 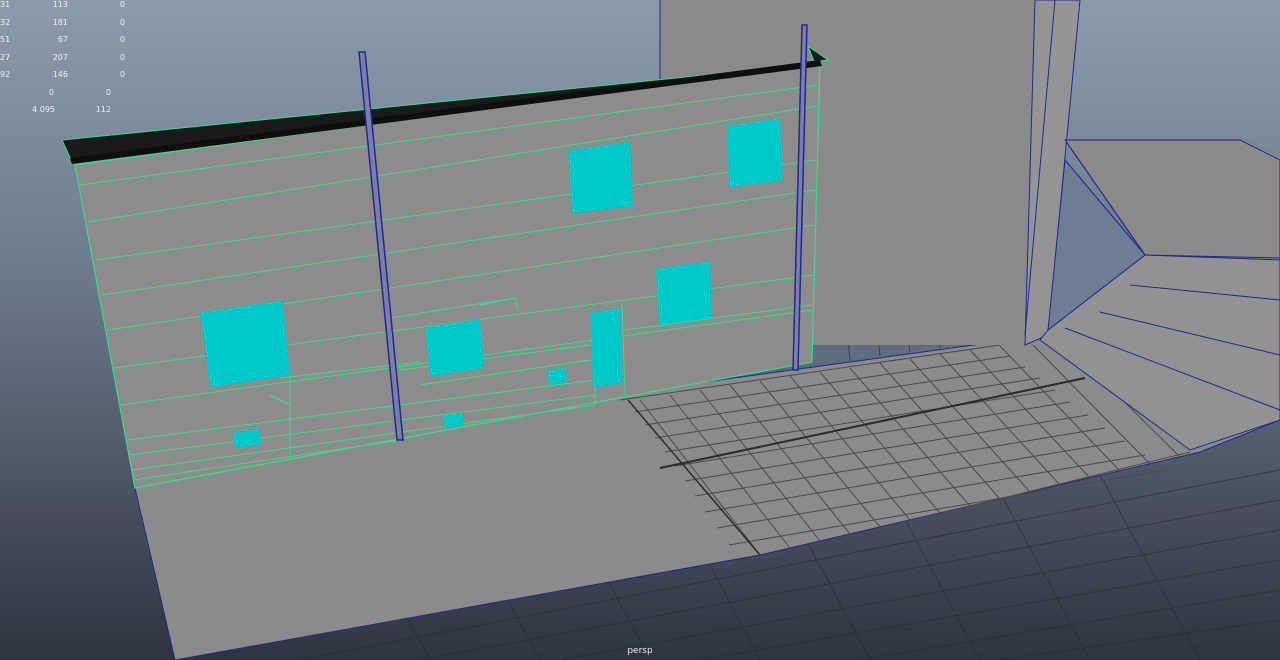 I want to click on camera-label: persp, so click(x=640, y=651).